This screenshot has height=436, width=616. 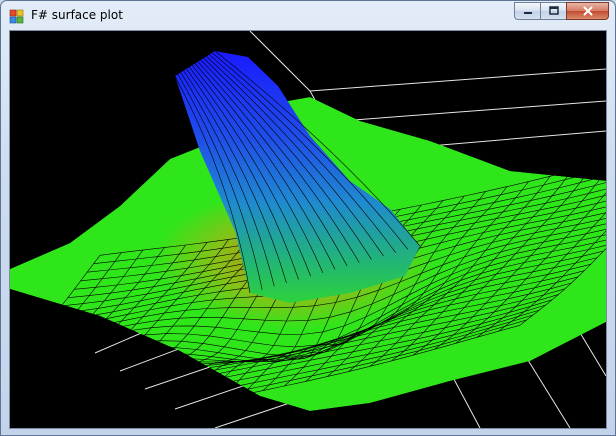 I want to click on title-bar: F# surface plot, so click(x=308, y=15).